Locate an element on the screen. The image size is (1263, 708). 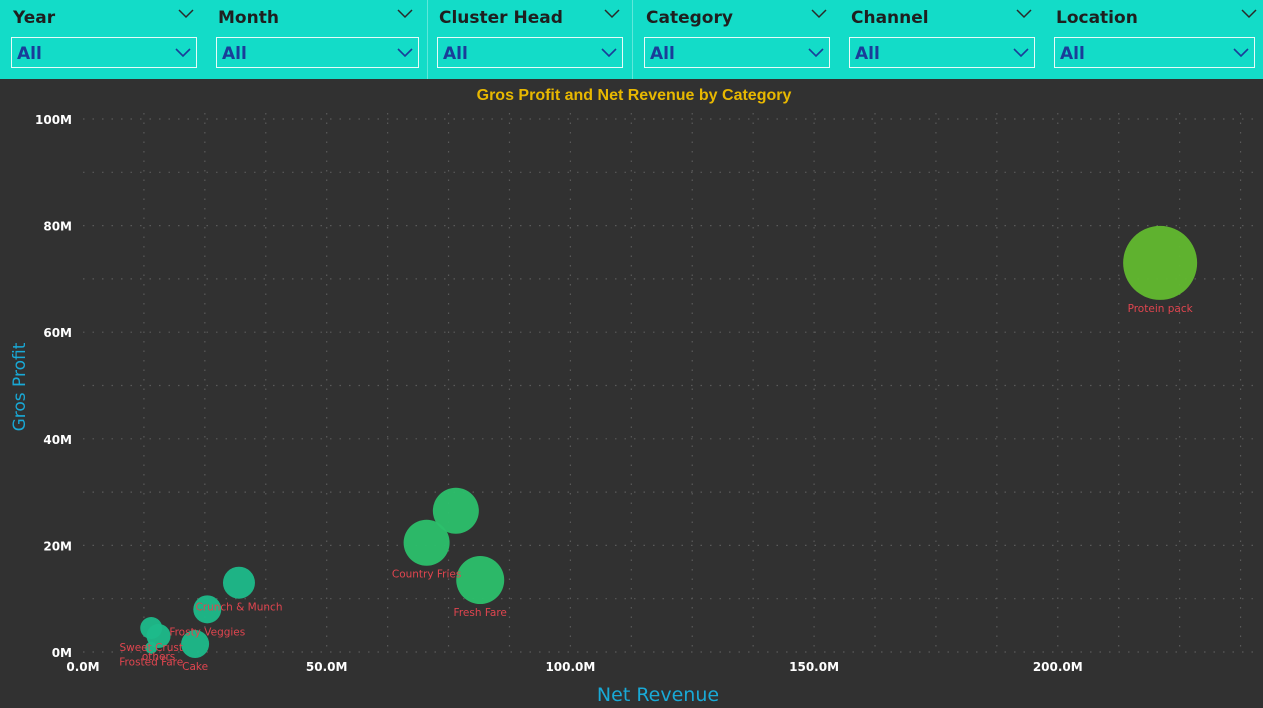
slicer-category: Category All is located at coordinates (736, 39).